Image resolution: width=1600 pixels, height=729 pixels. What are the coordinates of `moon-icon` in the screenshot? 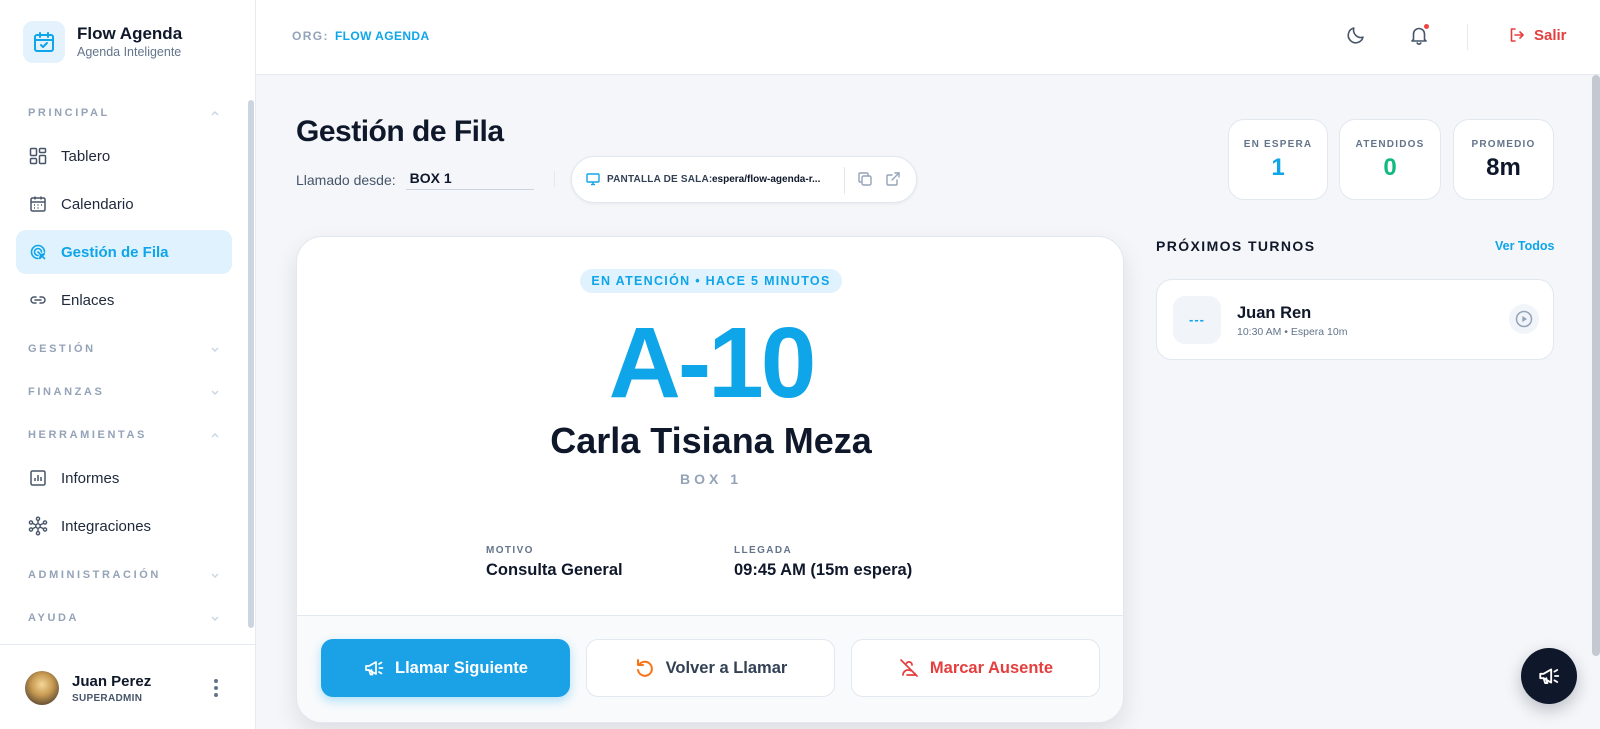 It's located at (1355, 35).